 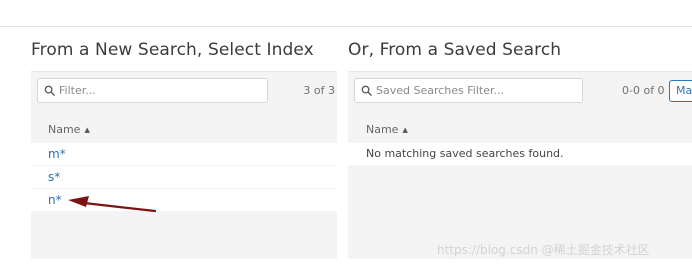 I want to click on index-filter-box, so click(x=152, y=90).